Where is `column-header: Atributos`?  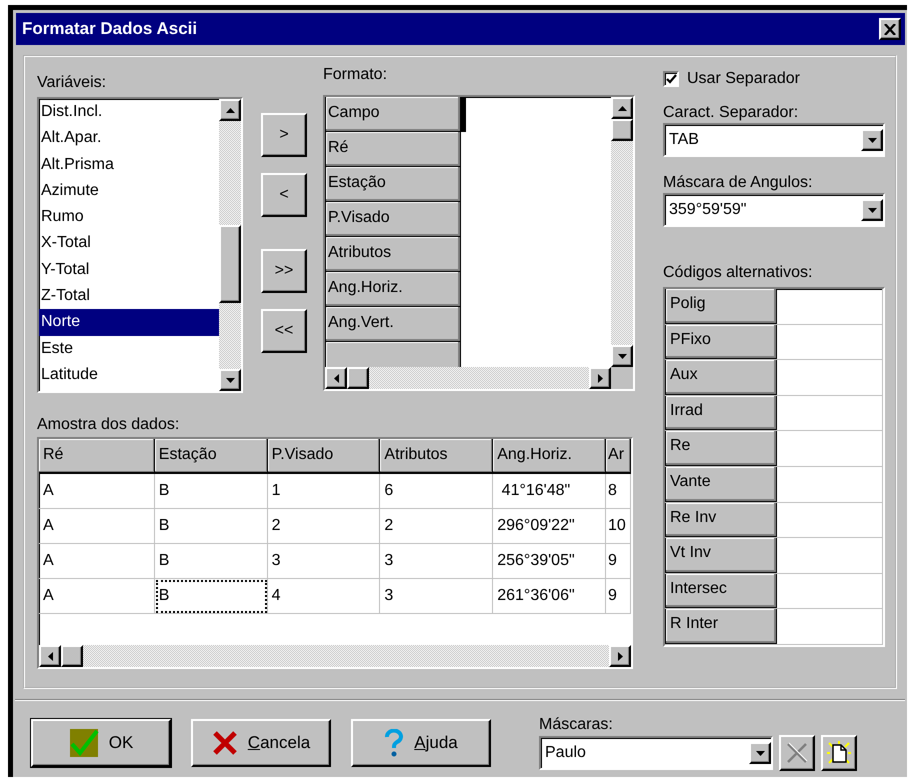
column-header: Atributos is located at coordinates (437, 456).